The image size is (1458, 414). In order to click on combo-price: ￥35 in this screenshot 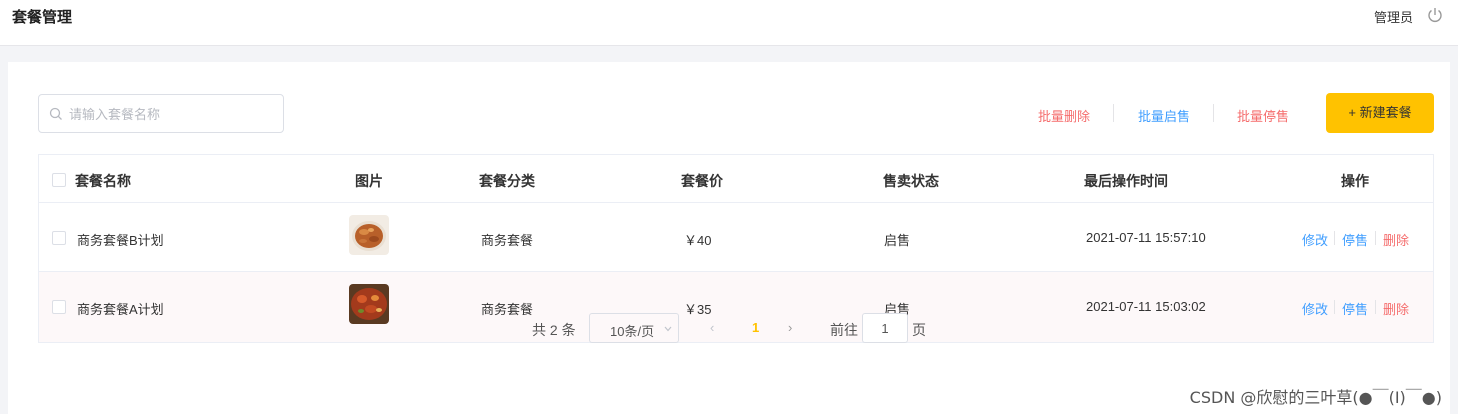, I will do `click(698, 309)`.